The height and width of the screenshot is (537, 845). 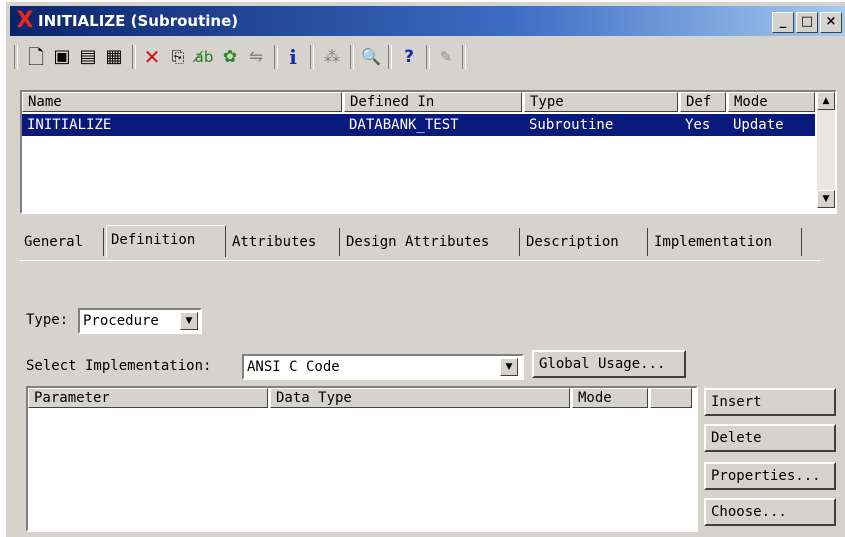 I want to click on save-icon: ▣, so click(x=62, y=57).